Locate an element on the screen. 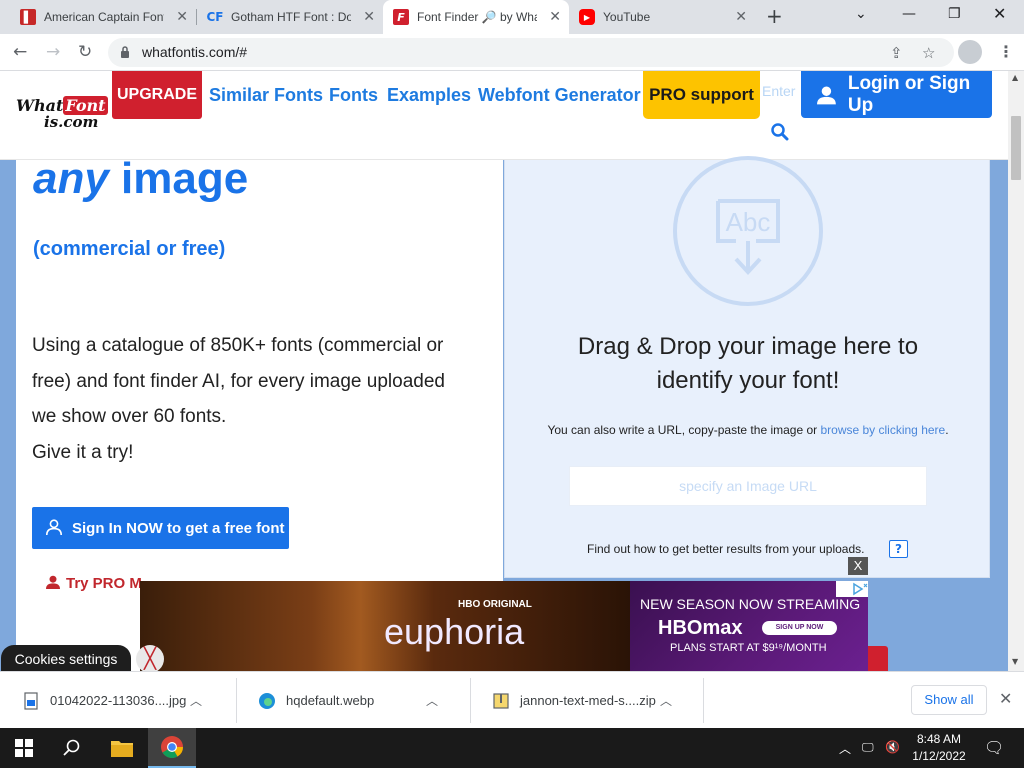  volume-muted-icon: 🔇 is located at coordinates (892, 747).